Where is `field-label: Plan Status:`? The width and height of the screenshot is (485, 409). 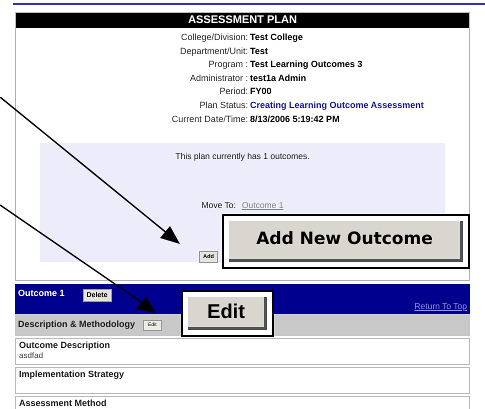 field-label: Plan Status: is located at coordinates (223, 105).